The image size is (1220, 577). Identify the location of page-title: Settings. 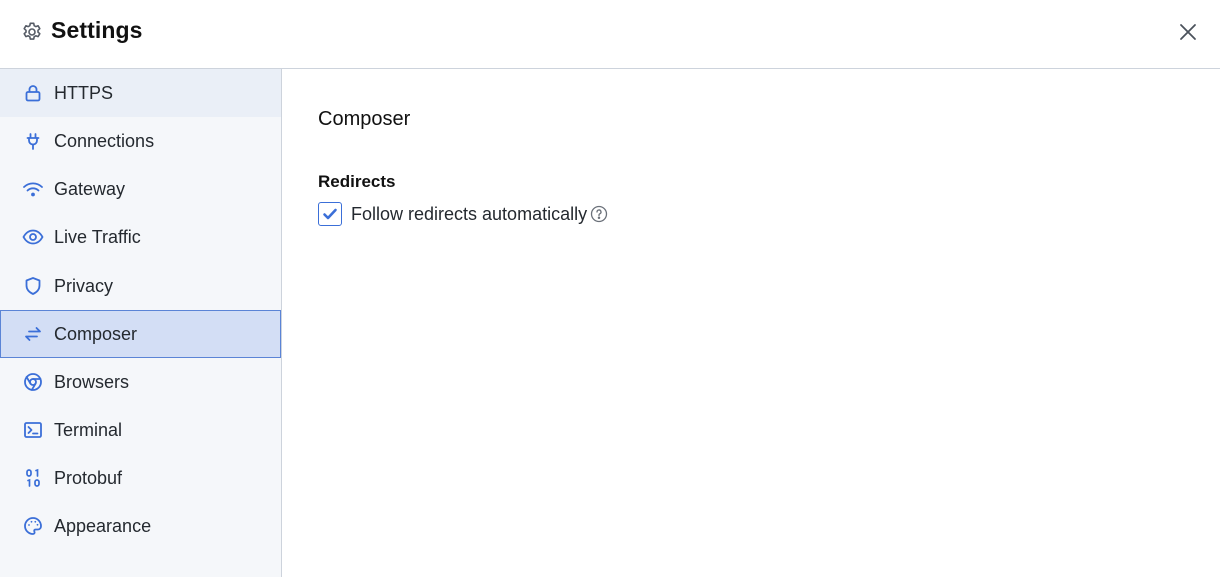
(97, 30).